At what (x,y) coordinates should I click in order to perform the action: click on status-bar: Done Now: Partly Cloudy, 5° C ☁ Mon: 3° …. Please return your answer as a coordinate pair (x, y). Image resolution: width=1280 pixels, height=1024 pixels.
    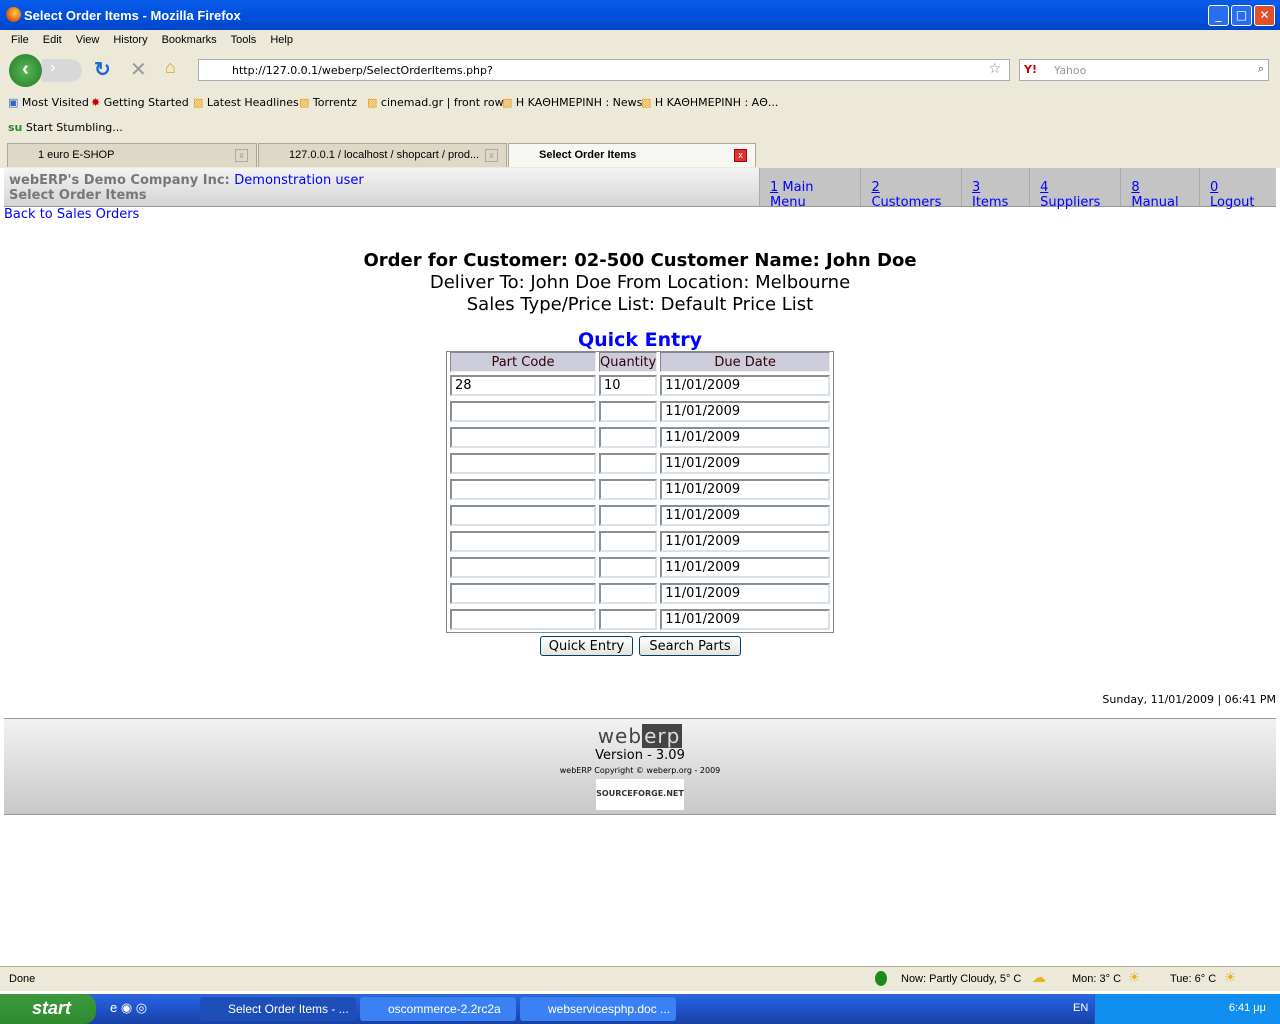
    Looking at the image, I should click on (640, 978).